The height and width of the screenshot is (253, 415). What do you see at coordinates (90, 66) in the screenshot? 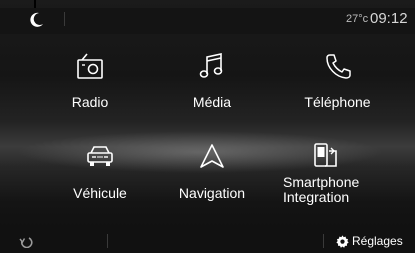
I see `radio-icon` at bounding box center [90, 66].